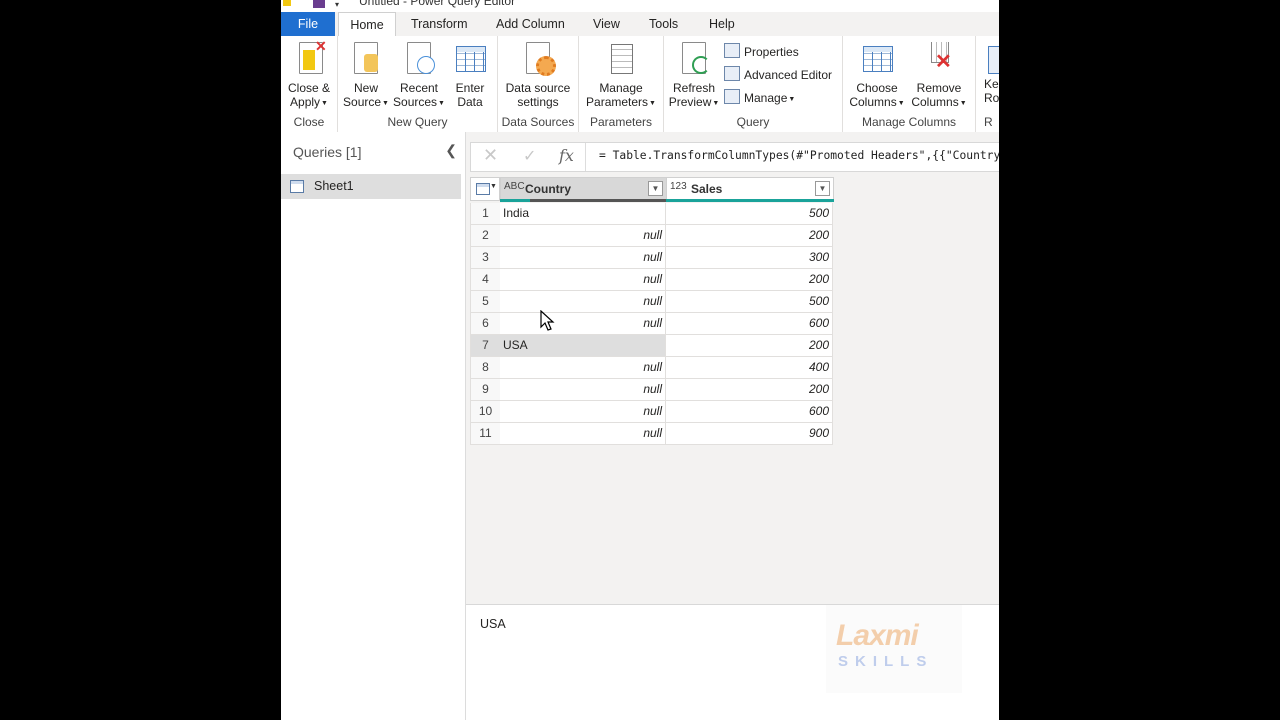 Image resolution: width=1280 pixels, height=720 pixels. Describe the element at coordinates (530, 24) in the screenshot. I see `tab-add-column: Add Column` at that location.